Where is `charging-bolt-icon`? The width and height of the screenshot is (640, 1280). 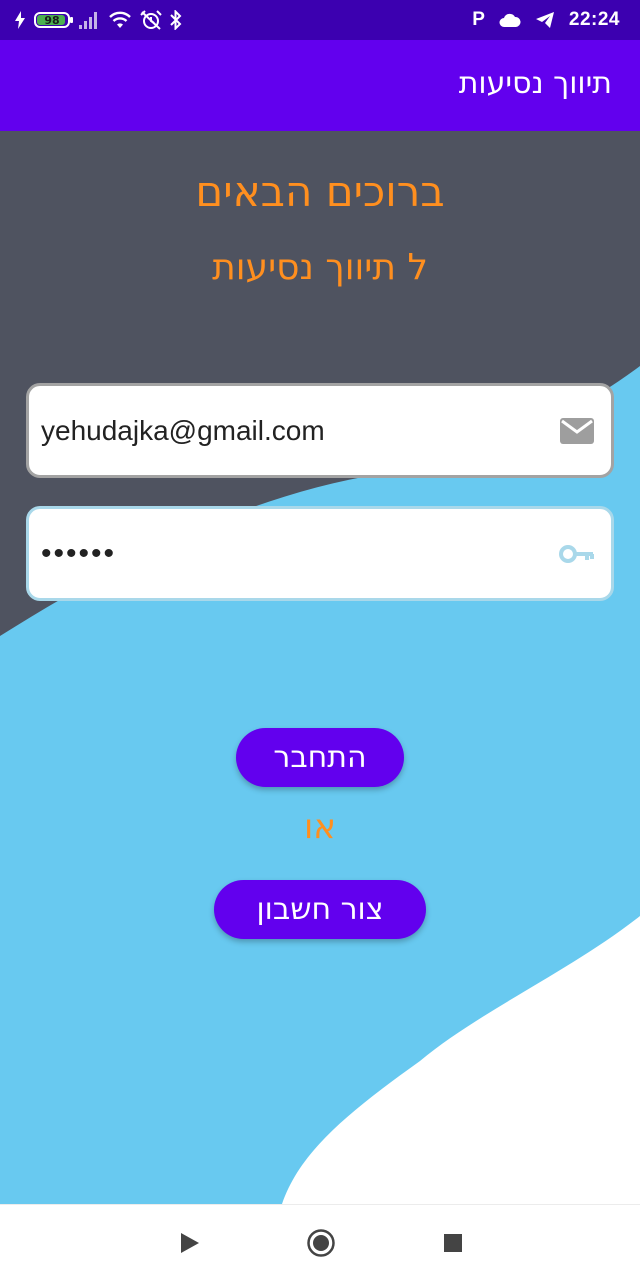 charging-bolt-icon is located at coordinates (20, 20).